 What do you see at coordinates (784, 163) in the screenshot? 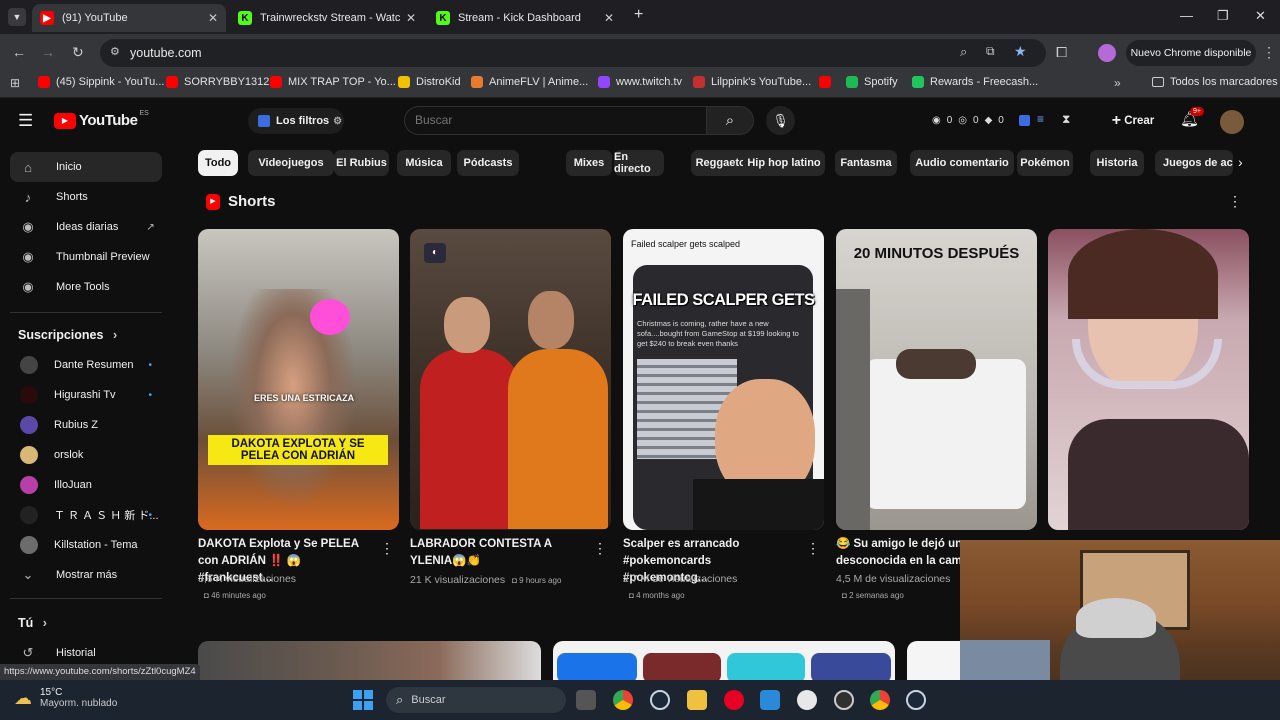
I see `chip-filter: Hip hop latino` at bounding box center [784, 163].